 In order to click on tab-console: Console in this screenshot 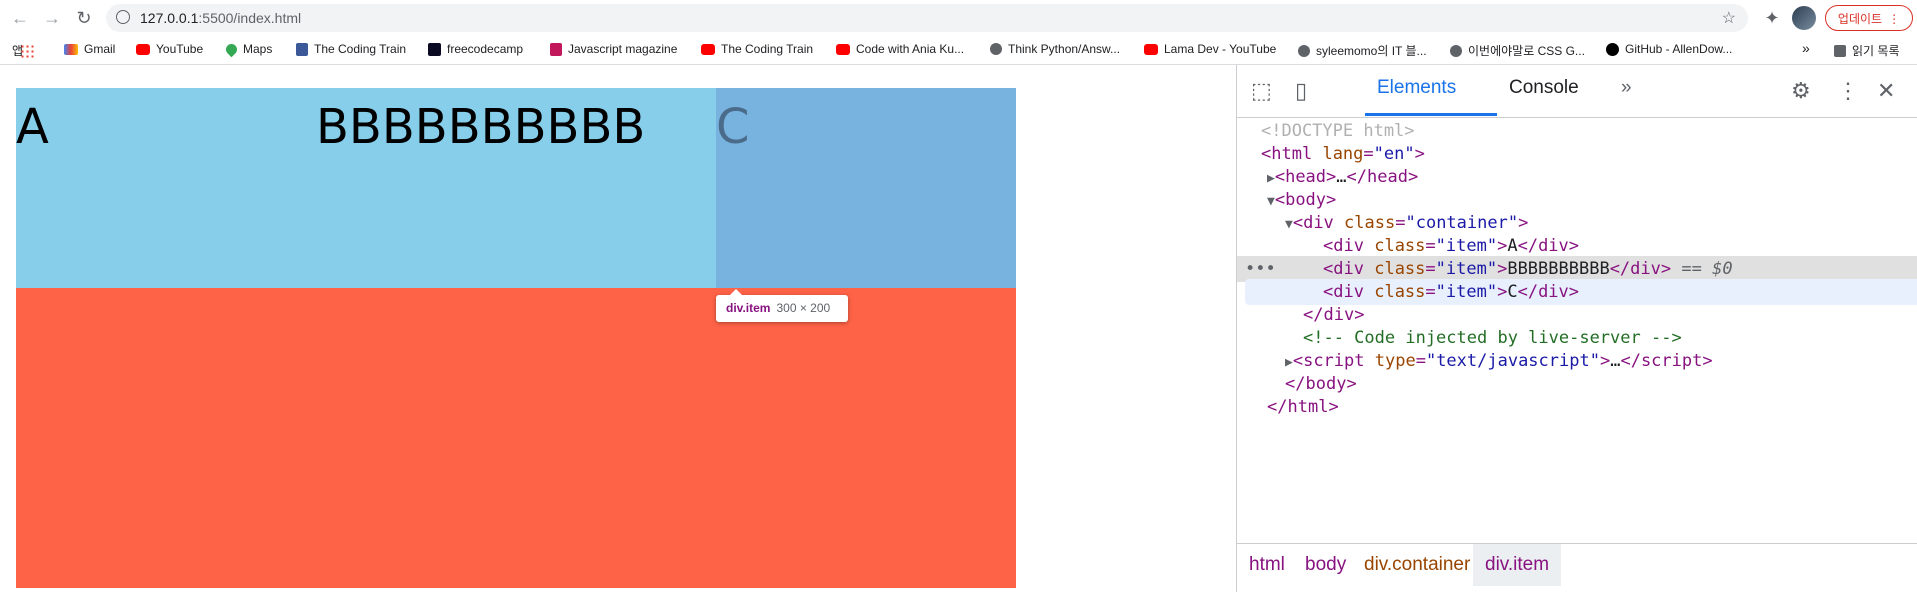, I will do `click(1544, 88)`.